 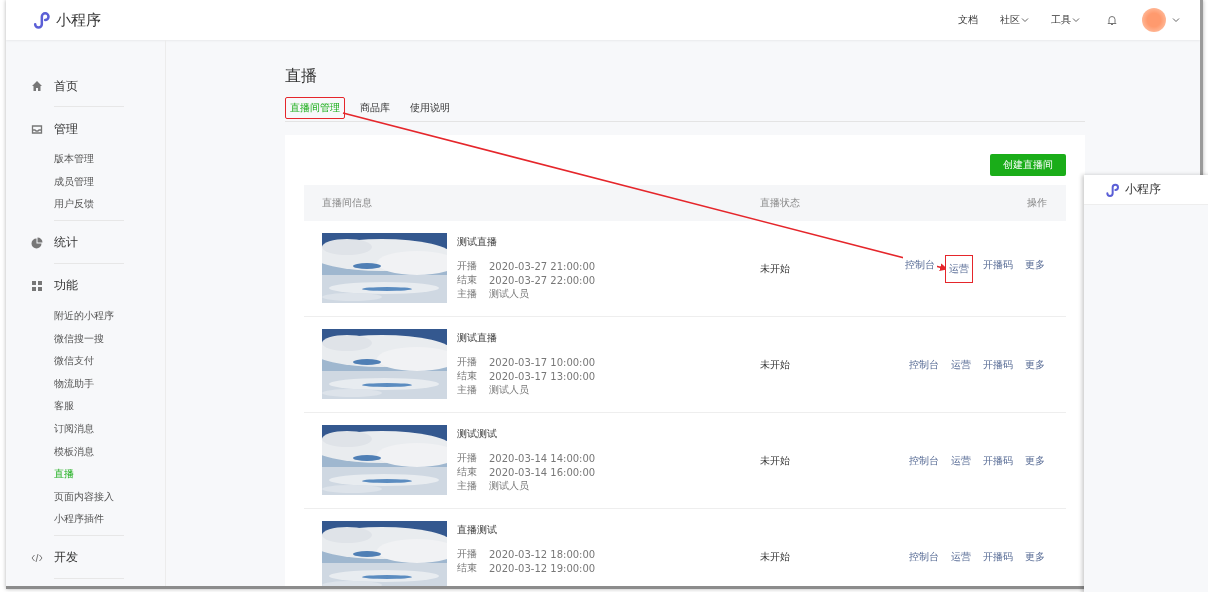 What do you see at coordinates (85, 557) in the screenshot?
I see `sidebar-item: 开发` at bounding box center [85, 557].